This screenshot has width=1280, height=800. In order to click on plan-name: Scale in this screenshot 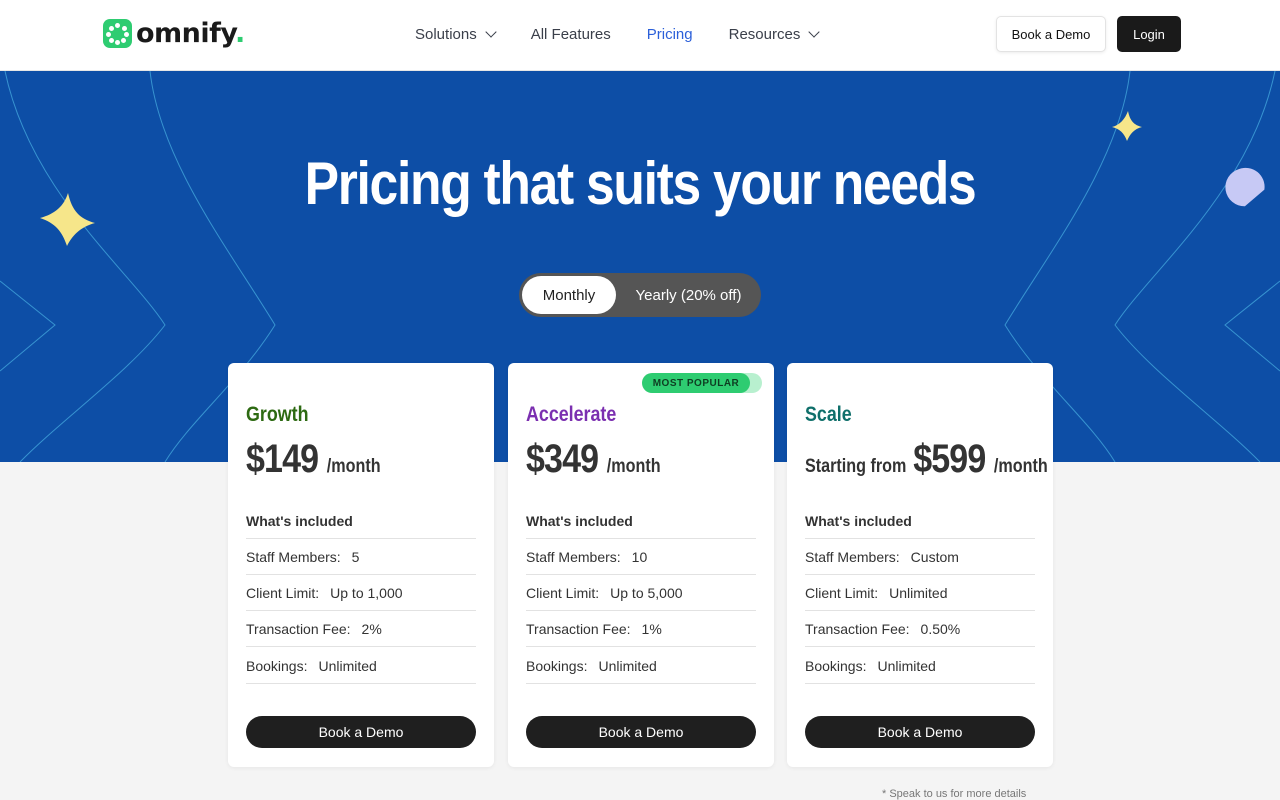, I will do `click(828, 414)`.